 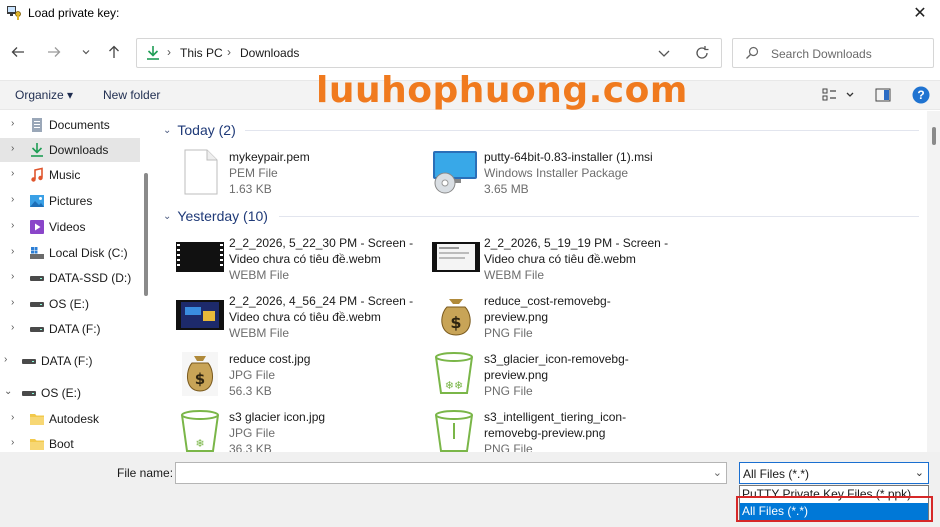 I want to click on close-icon: ✕, so click(x=920, y=13).